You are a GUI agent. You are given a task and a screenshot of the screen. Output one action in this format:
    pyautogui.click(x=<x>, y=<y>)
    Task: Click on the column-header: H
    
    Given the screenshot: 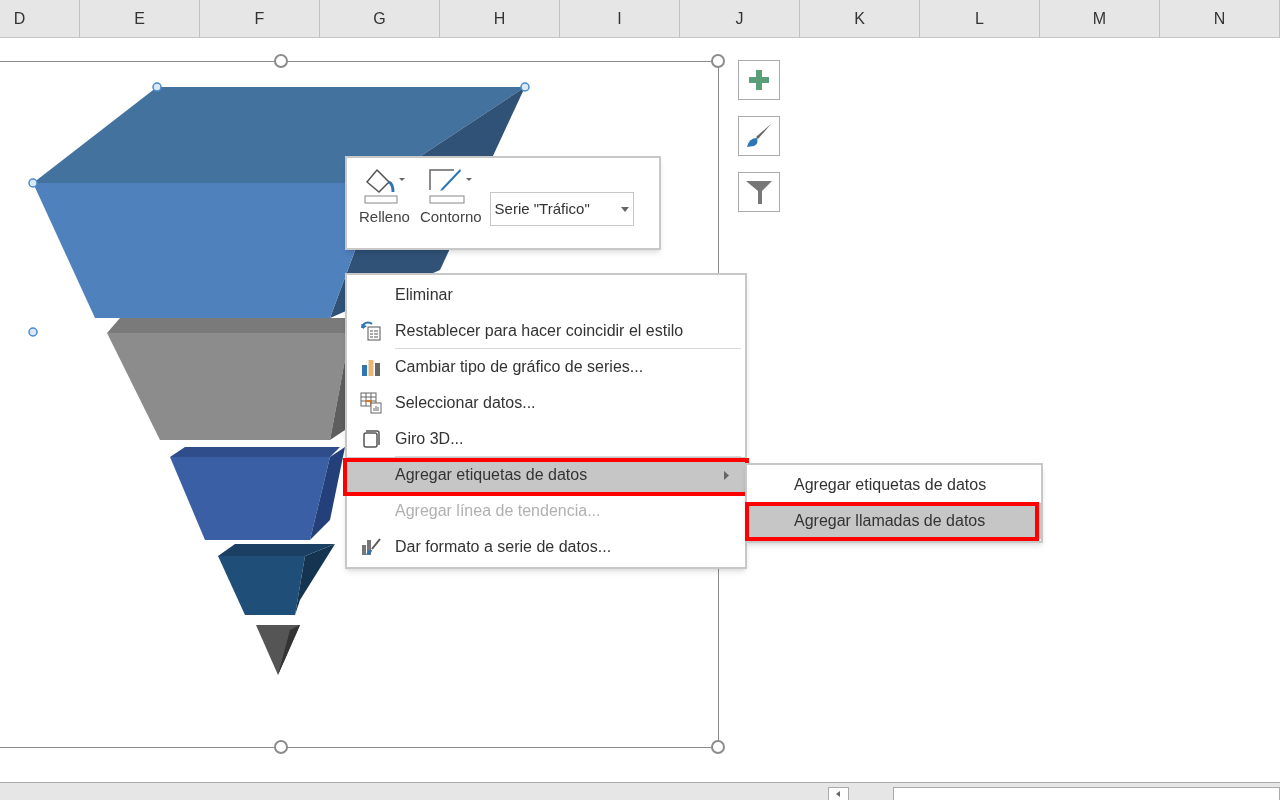 What is the action you would take?
    pyautogui.click(x=500, y=18)
    